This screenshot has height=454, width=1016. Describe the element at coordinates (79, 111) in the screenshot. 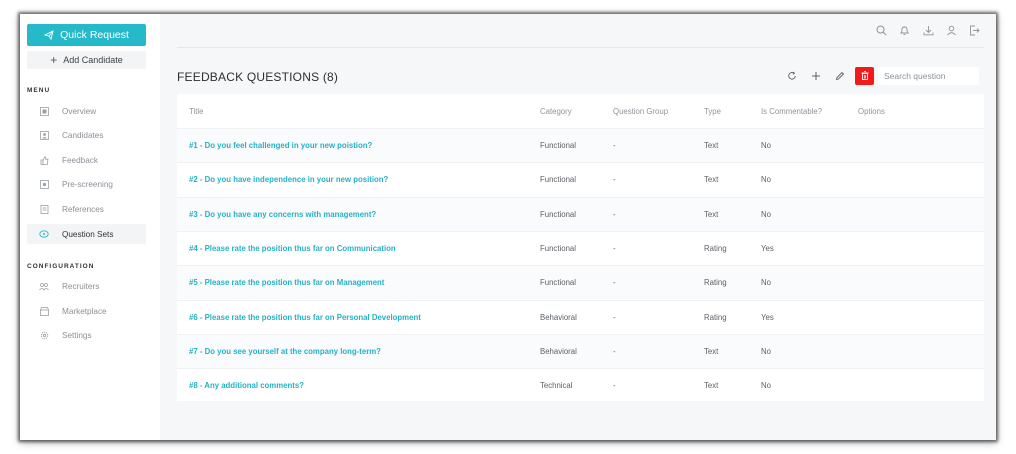

I see `sidebar-item-label: Overview` at that location.